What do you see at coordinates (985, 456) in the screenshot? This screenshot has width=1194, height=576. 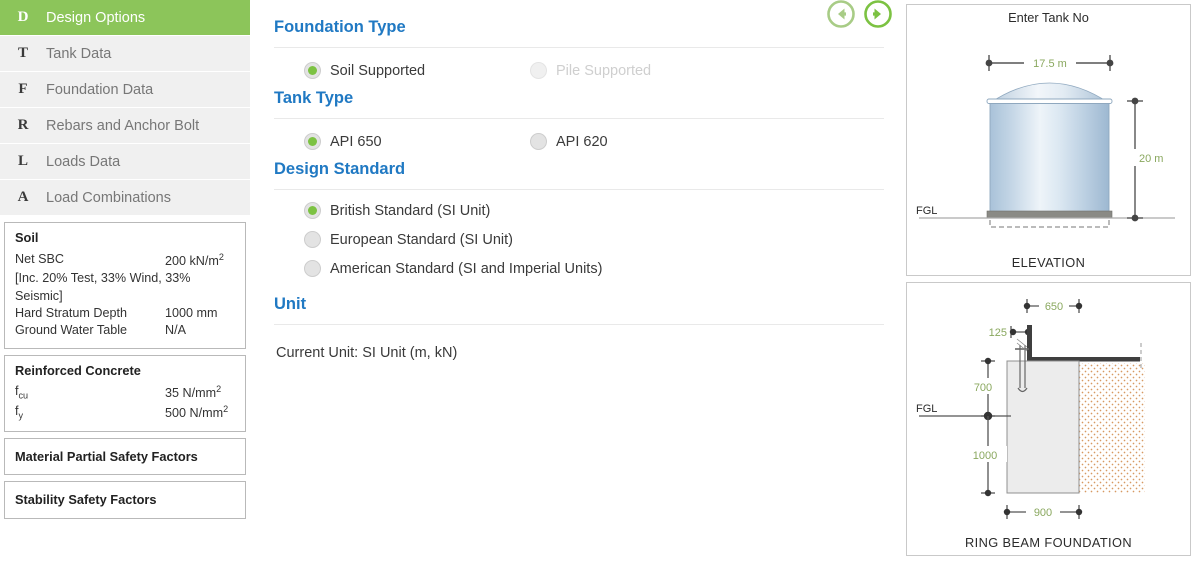 I see `lower-depth-dimension: 1000` at bounding box center [985, 456].